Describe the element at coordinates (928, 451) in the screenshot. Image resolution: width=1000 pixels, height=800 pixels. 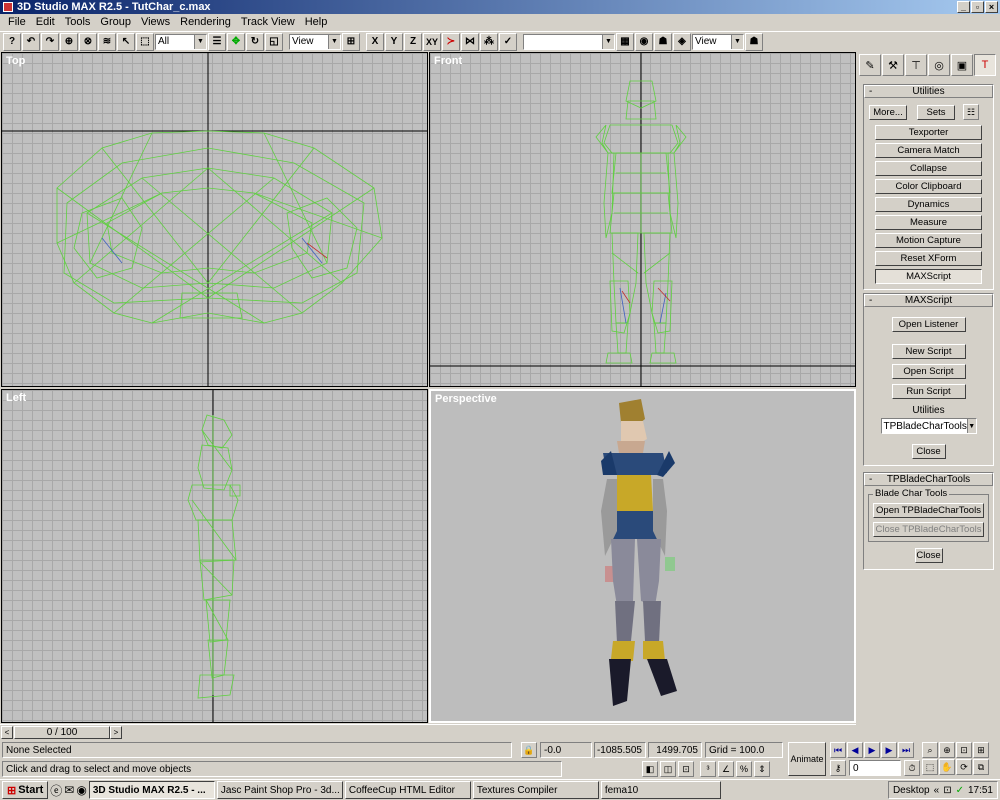
I see `maxscript-close-button: Close` at that location.